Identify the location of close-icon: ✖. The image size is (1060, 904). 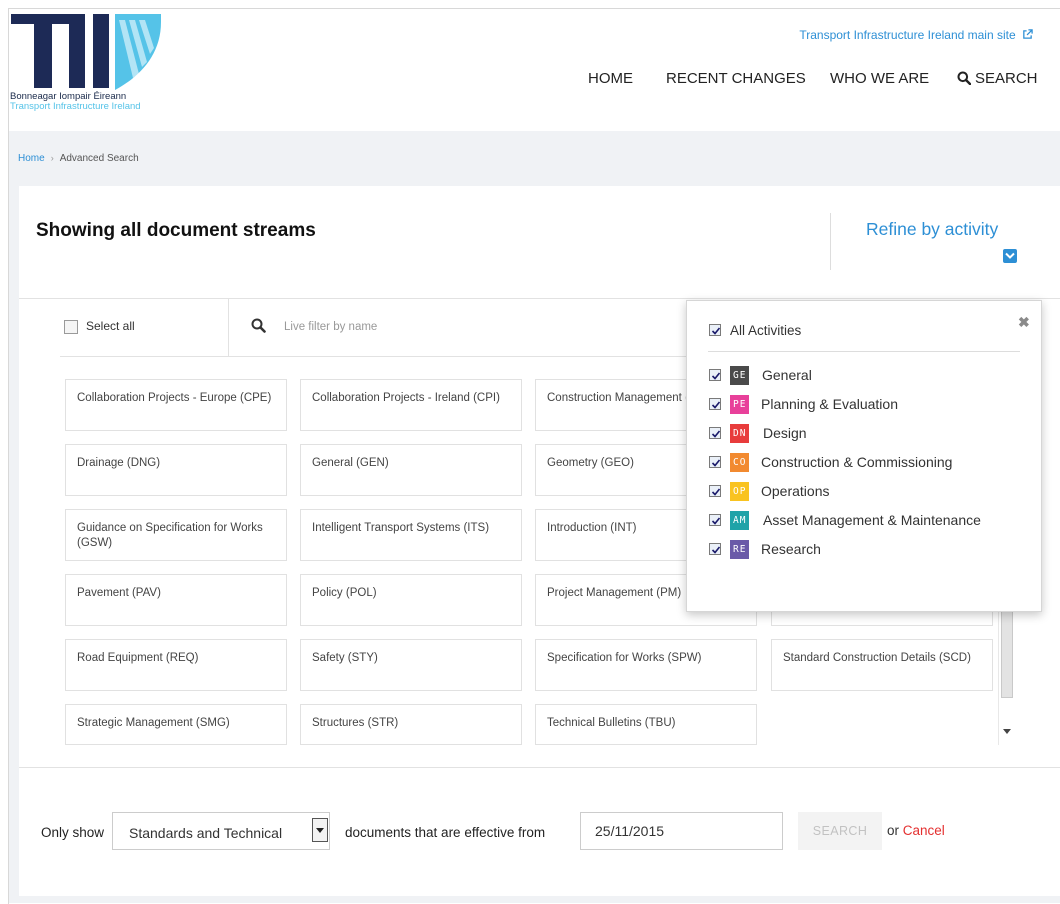
(1024, 322).